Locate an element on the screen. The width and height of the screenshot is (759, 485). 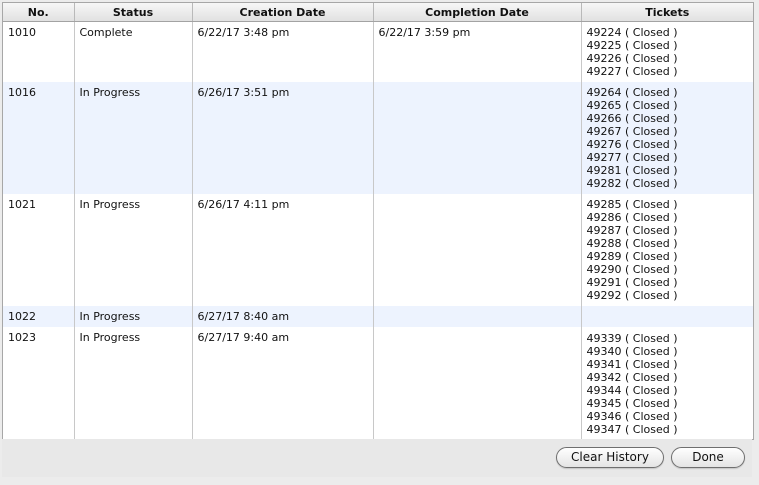
ticket-item: 49344 ( Closed ) is located at coordinates (632, 390).